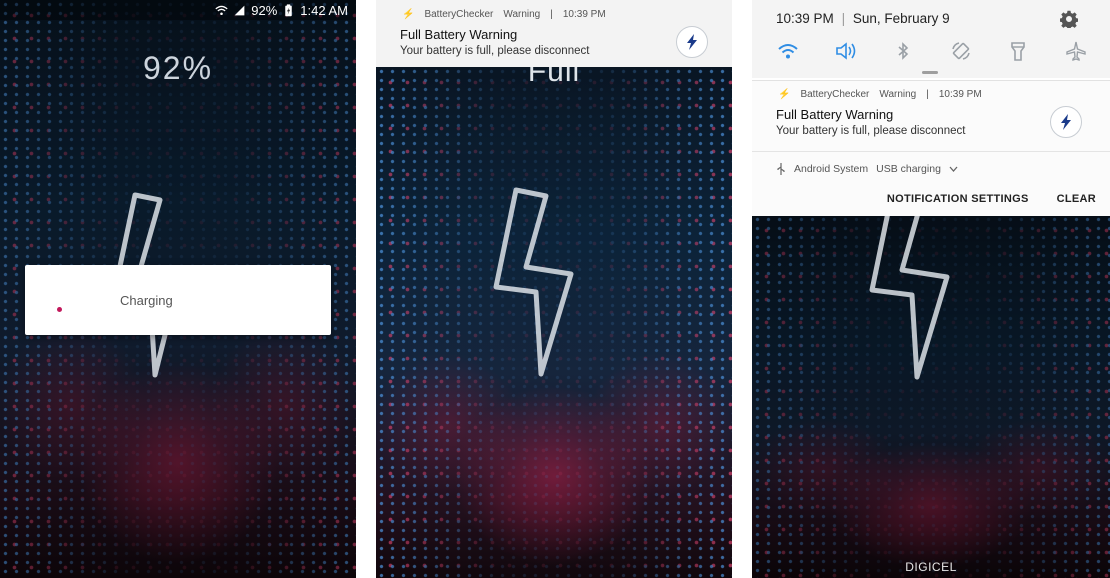 Image resolution: width=1110 pixels, height=578 pixels. Describe the element at coordinates (831, 169) in the screenshot. I see `usb-app-name: Android System` at that location.